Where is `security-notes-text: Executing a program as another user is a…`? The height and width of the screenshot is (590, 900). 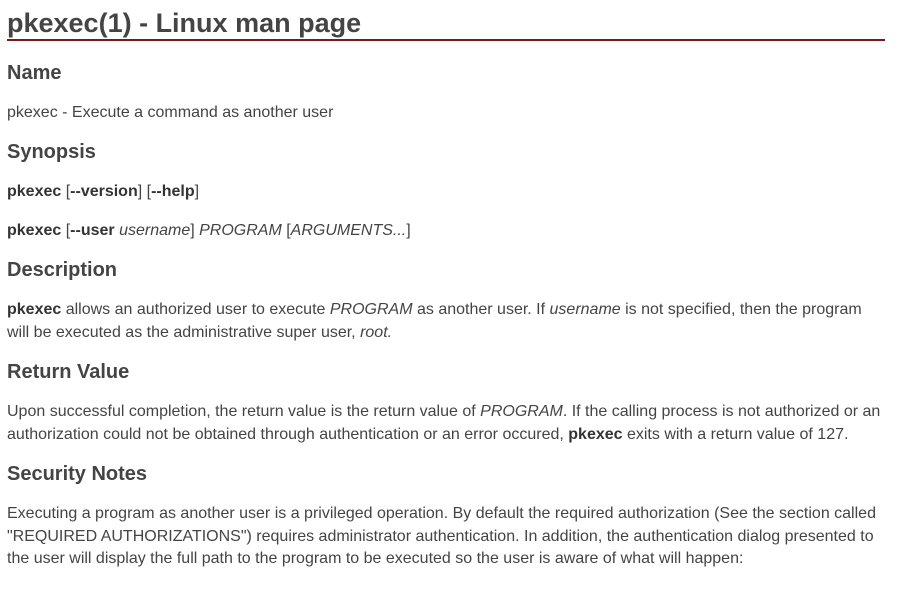
security-notes-text: Executing a program as another user is a… is located at coordinates (441, 536).